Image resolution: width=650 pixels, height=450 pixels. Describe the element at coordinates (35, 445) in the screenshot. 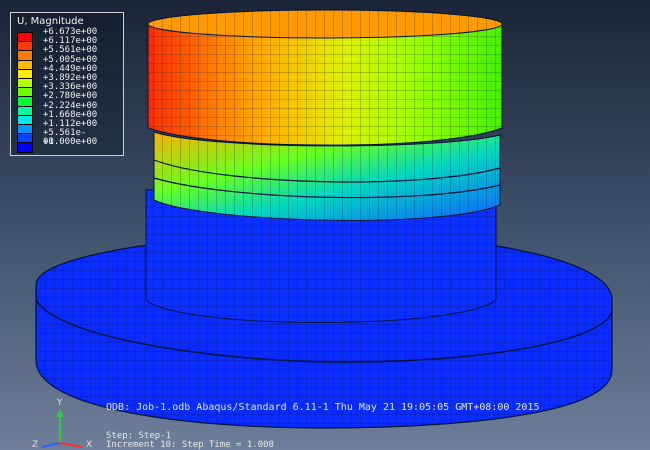

I see `z-axis-label: Z` at that location.